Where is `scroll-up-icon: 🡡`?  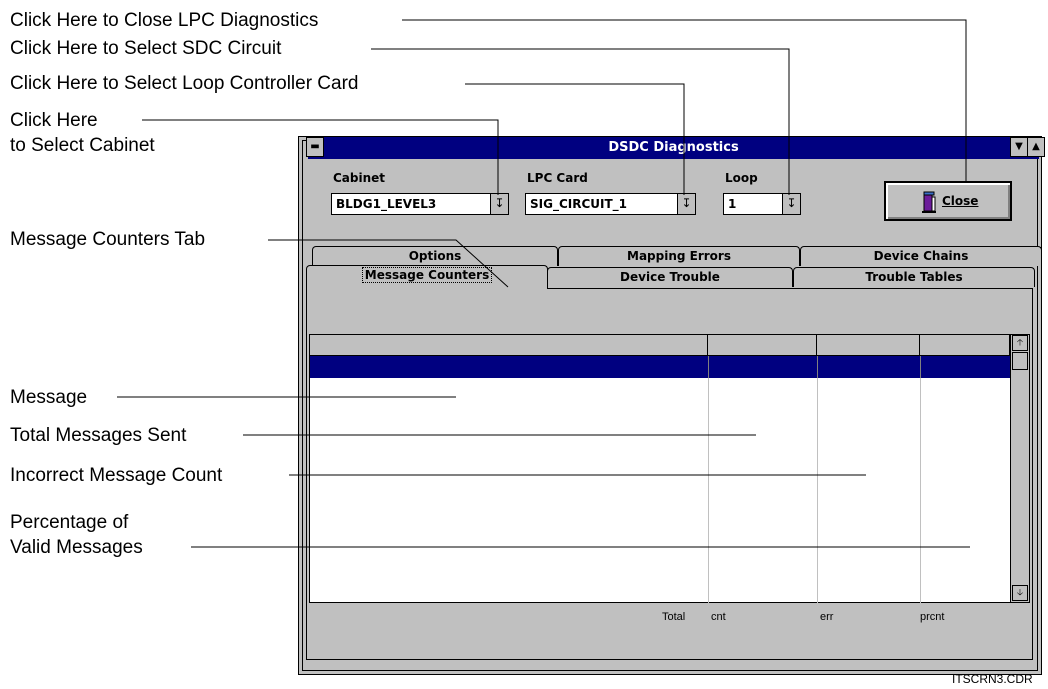 scroll-up-icon: 🡡 is located at coordinates (1020, 343).